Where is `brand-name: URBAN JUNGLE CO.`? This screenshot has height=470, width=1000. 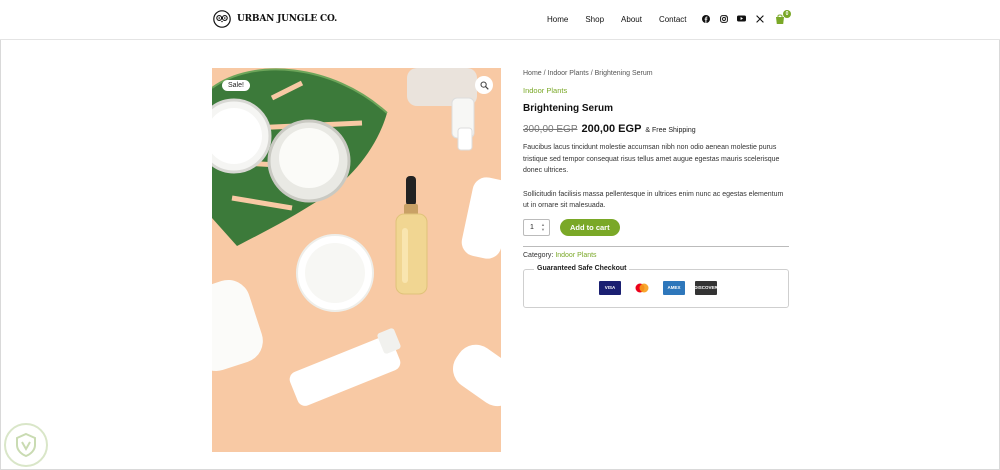
brand-name: URBAN JUNGLE CO. is located at coordinates (287, 19).